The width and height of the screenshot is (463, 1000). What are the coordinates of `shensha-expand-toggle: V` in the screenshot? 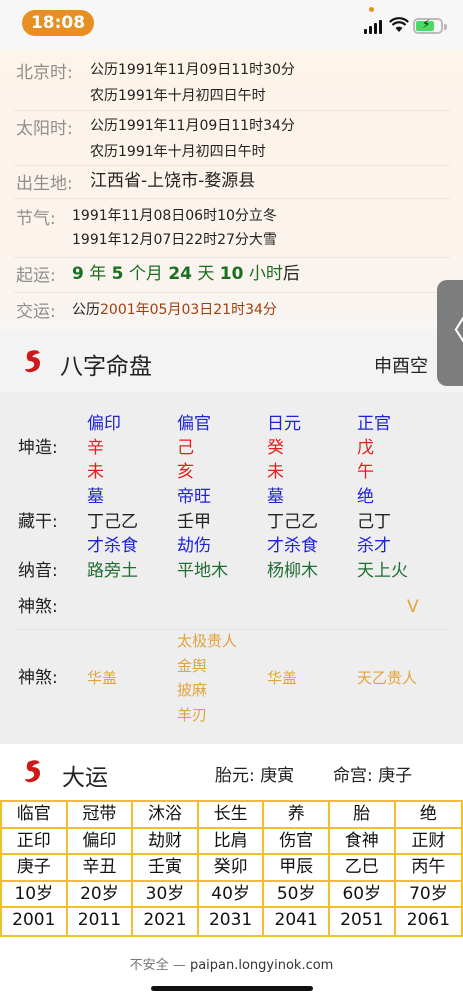 It's located at (413, 607).